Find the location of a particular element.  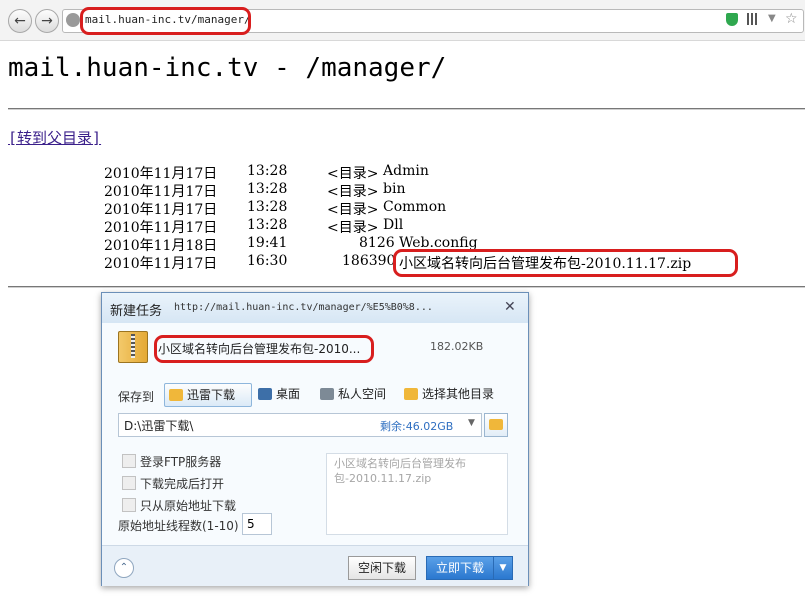

forward-button: → is located at coordinates (47, 21).